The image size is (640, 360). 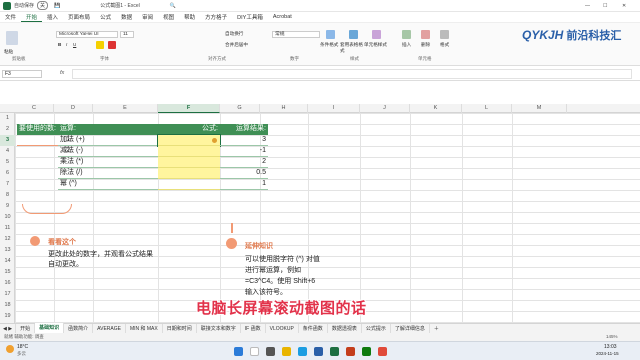 What do you see at coordinates (385, 108) in the screenshot?
I see `column-header: J` at bounding box center [385, 108].